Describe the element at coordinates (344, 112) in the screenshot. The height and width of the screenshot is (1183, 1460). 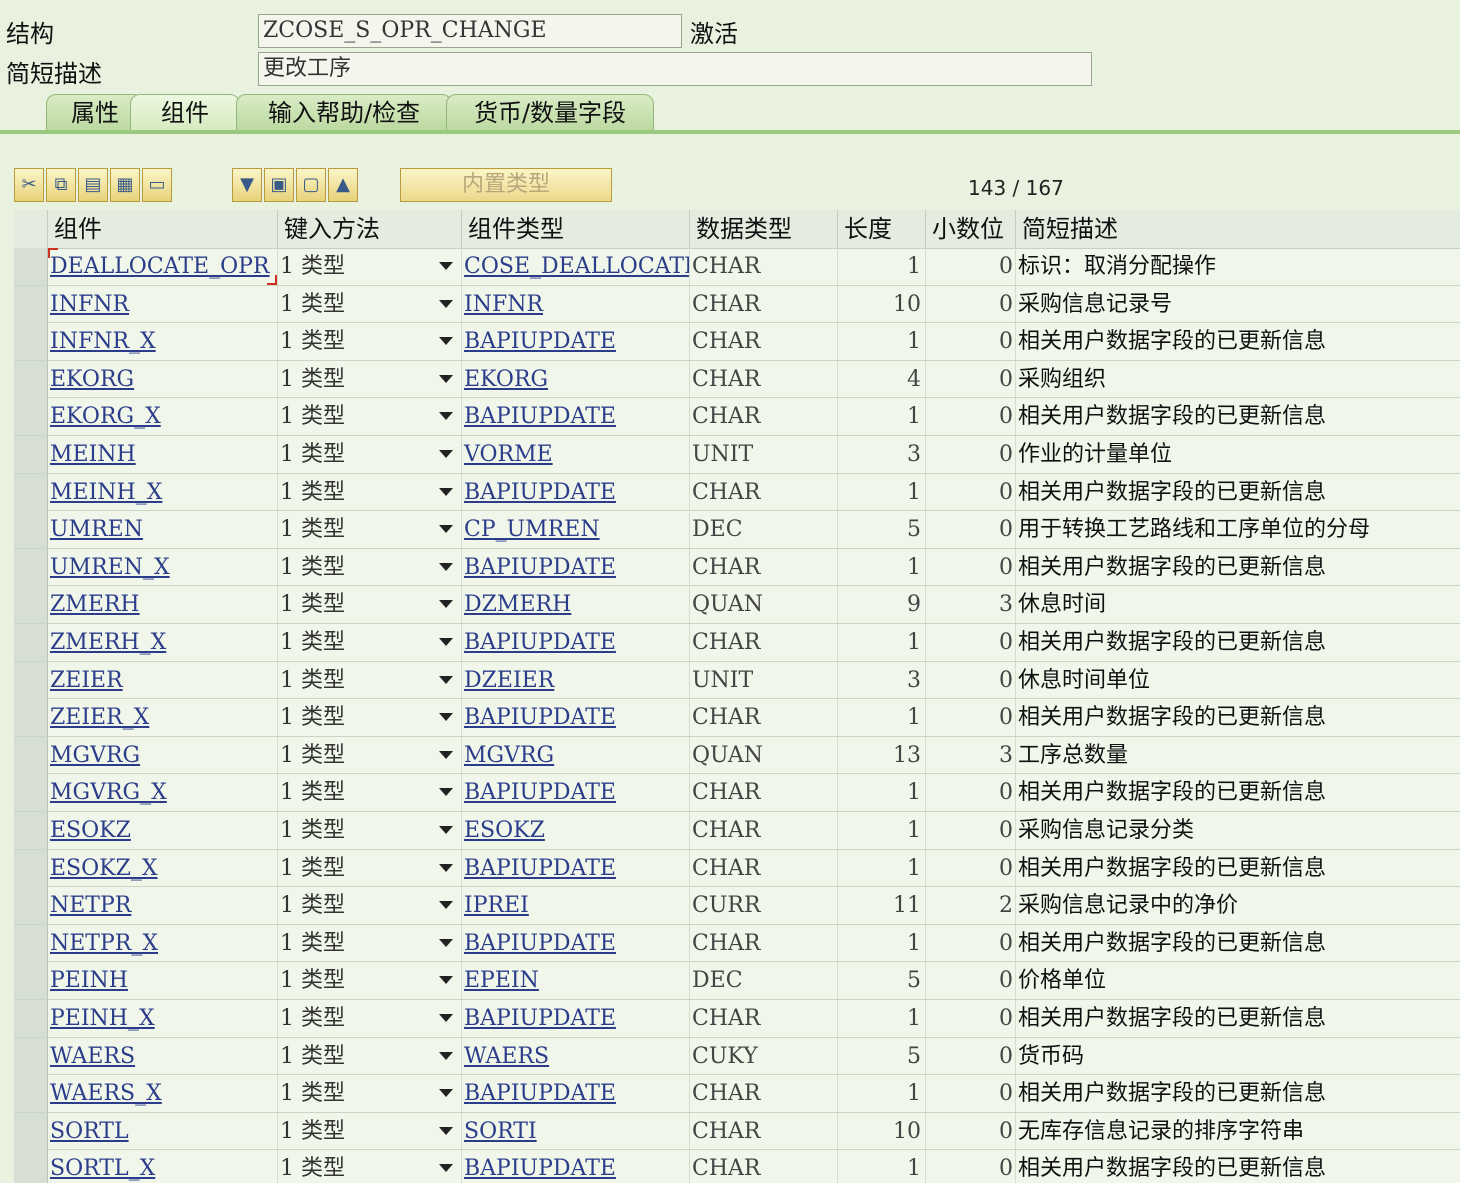
I see `tab-input-help-check: 输入帮助/检查` at that location.